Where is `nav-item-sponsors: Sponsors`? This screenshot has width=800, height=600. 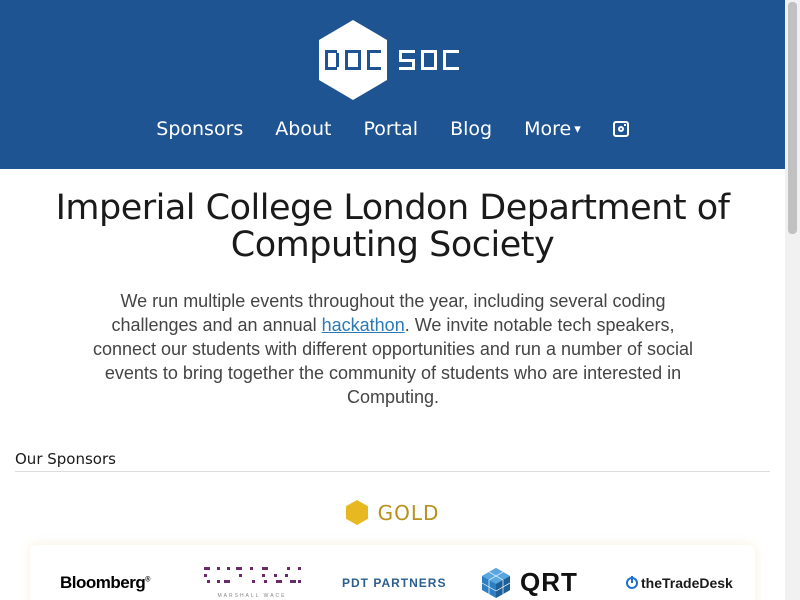
nav-item-sponsors: Sponsors is located at coordinates (199, 129).